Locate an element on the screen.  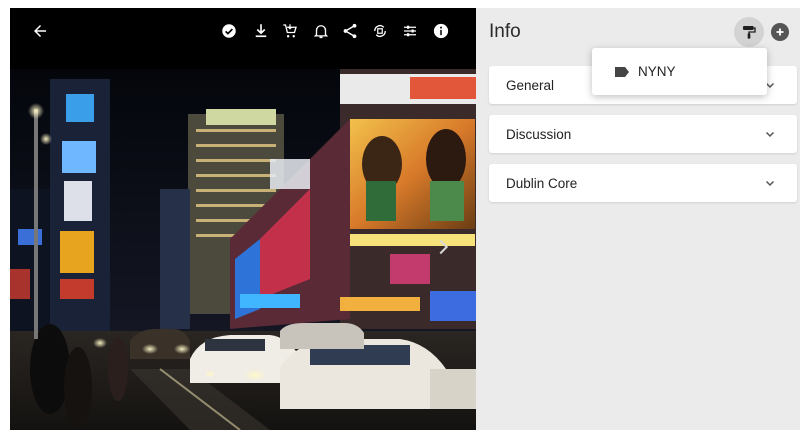
paint-roller-icon is located at coordinates (749, 32).